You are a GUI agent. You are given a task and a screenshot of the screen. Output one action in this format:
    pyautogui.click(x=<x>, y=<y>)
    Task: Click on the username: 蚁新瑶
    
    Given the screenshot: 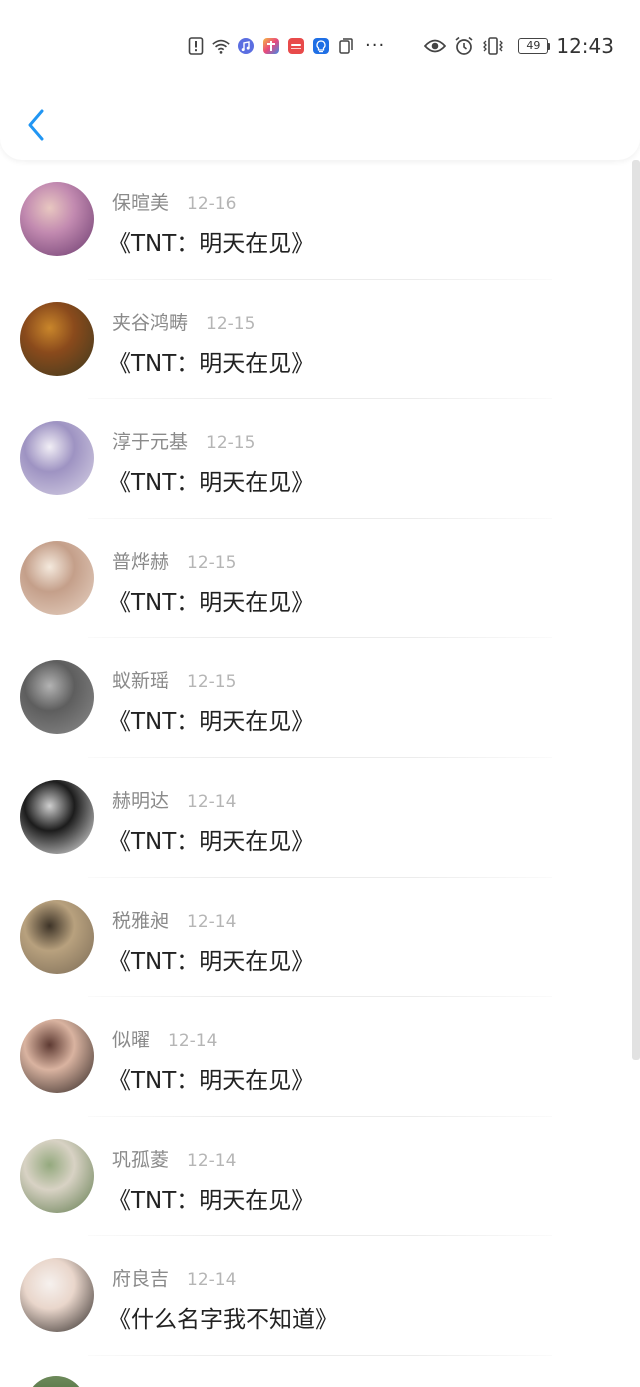 What is the action you would take?
    pyautogui.click(x=140, y=679)
    